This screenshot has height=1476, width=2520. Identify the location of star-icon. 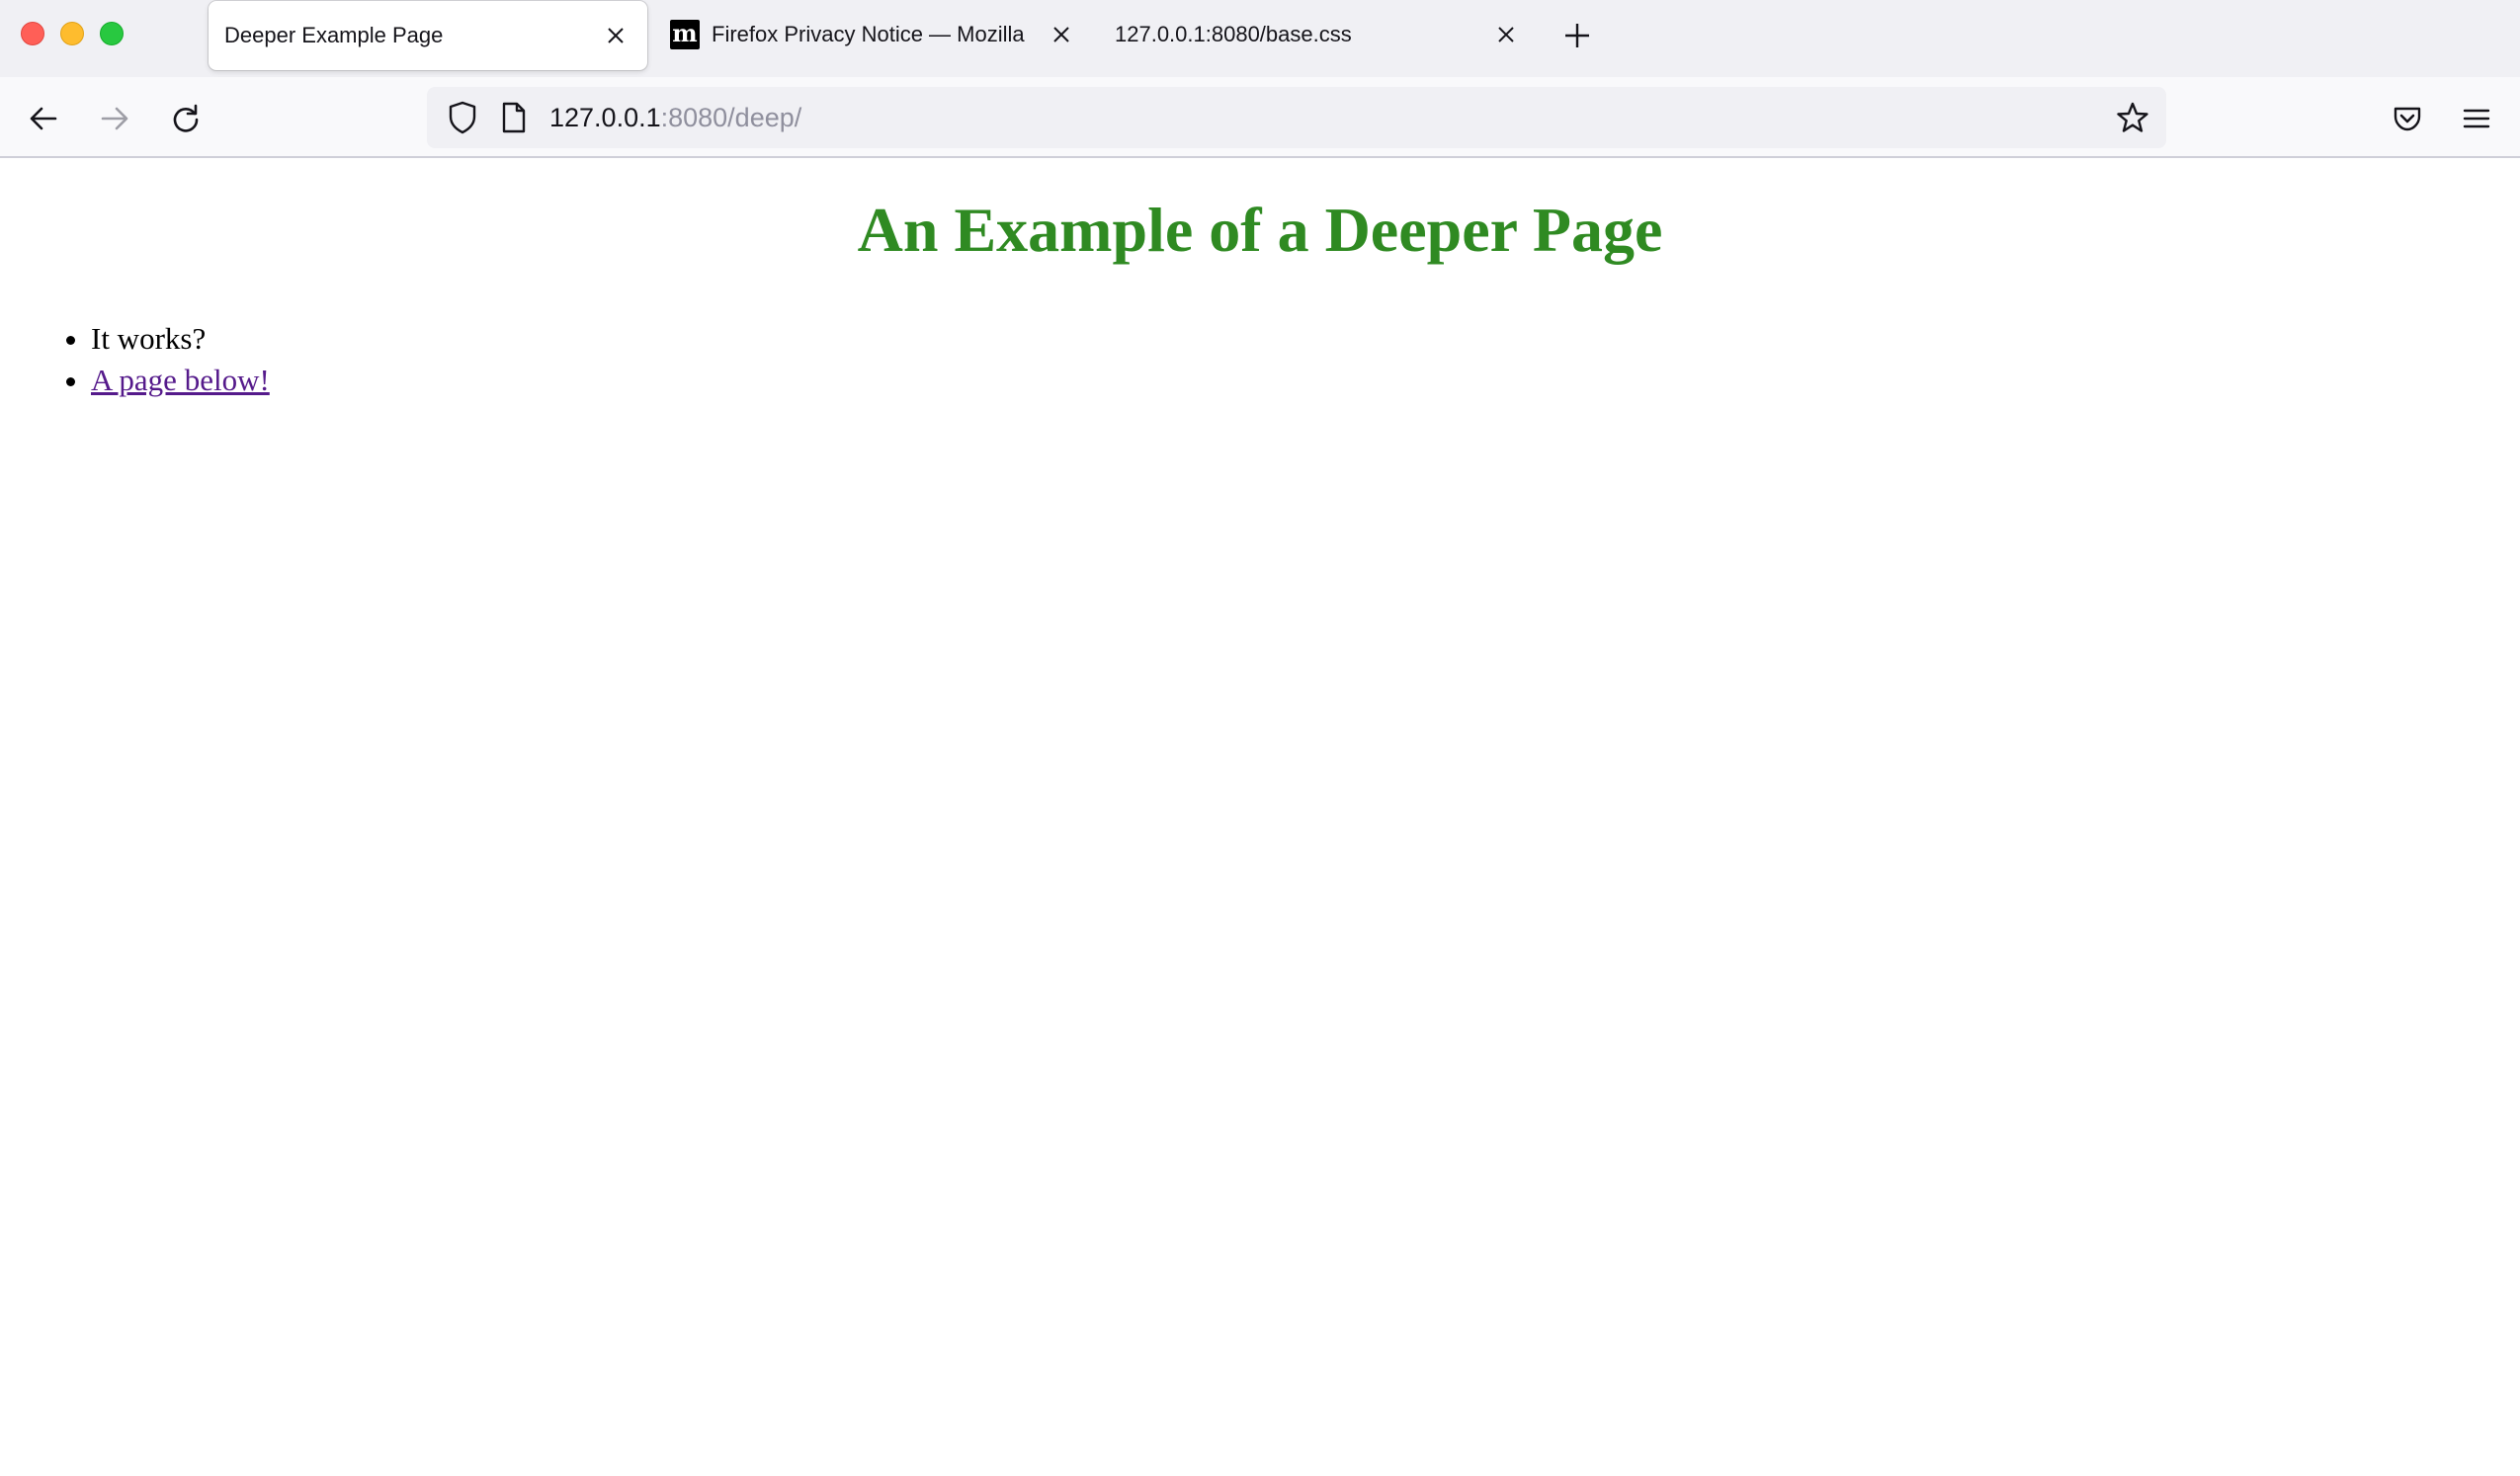
(2132, 117).